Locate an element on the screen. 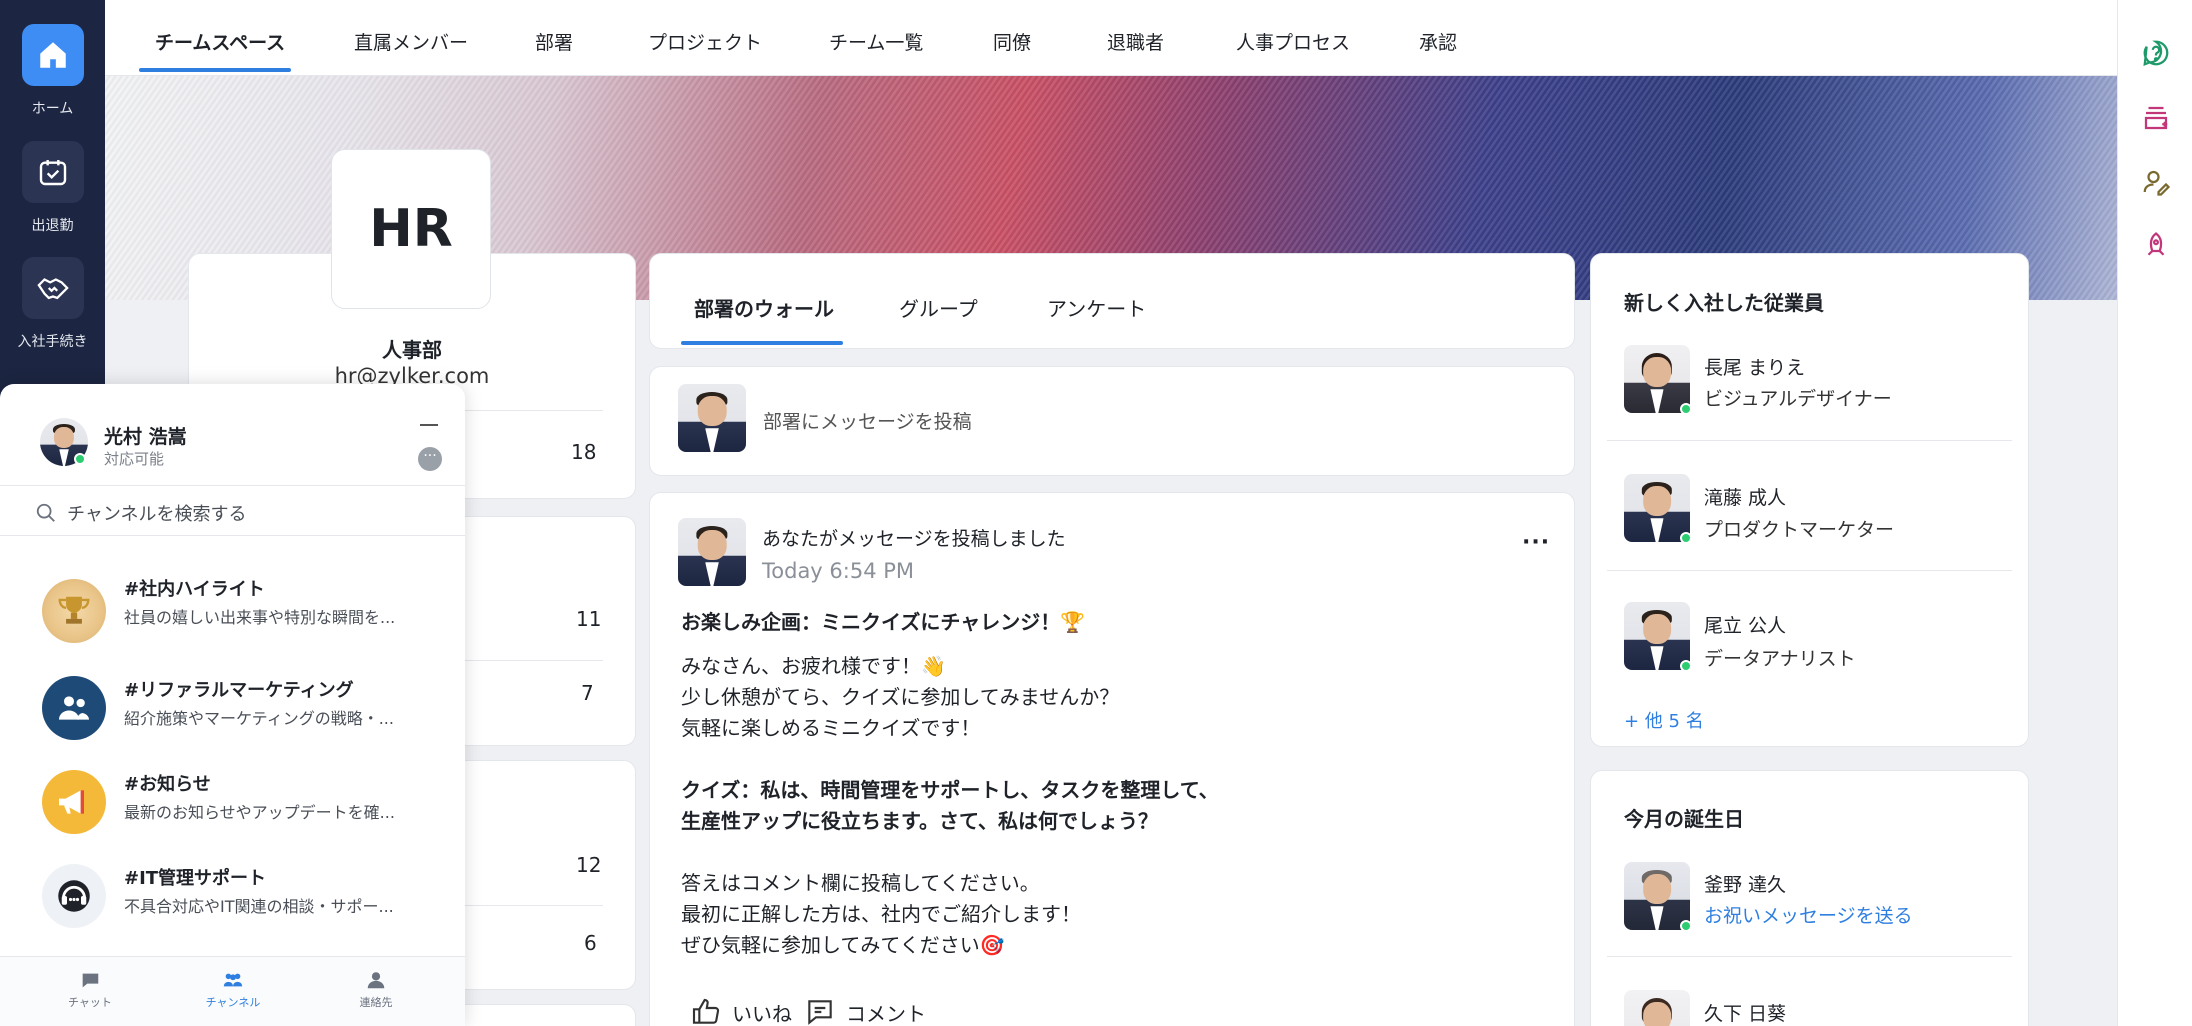  like-button: いいね is located at coordinates (741, 1011).